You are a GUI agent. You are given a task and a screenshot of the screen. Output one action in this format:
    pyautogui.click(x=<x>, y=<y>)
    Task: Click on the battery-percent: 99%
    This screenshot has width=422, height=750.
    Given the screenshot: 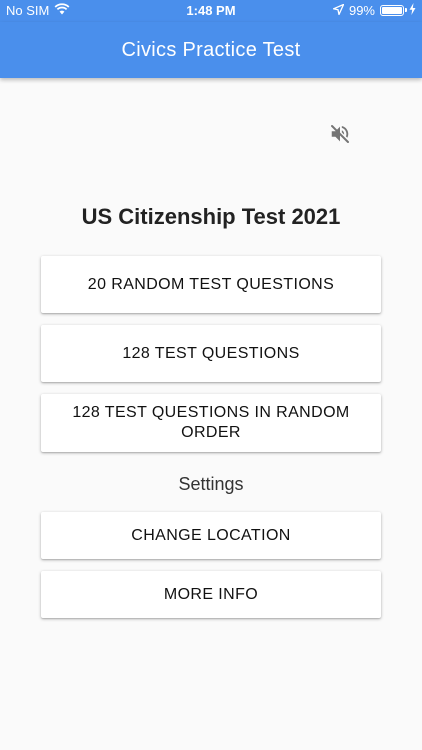 What is the action you would take?
    pyautogui.click(x=361, y=10)
    